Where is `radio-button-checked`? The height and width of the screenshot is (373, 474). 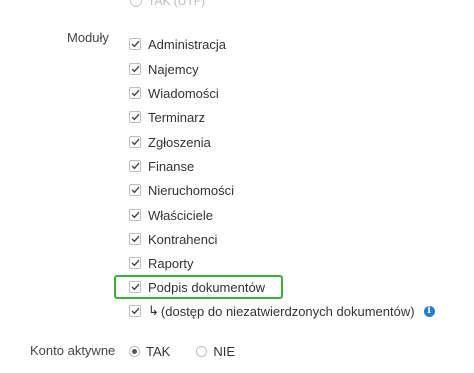
radio-button-checked is located at coordinates (134, 351).